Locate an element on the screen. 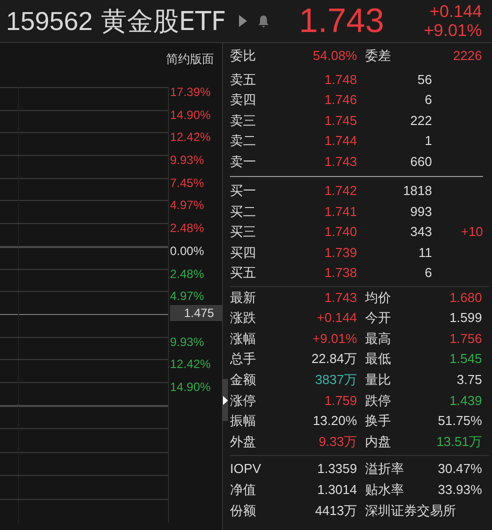  stock-code: 159562 is located at coordinates (49, 21).